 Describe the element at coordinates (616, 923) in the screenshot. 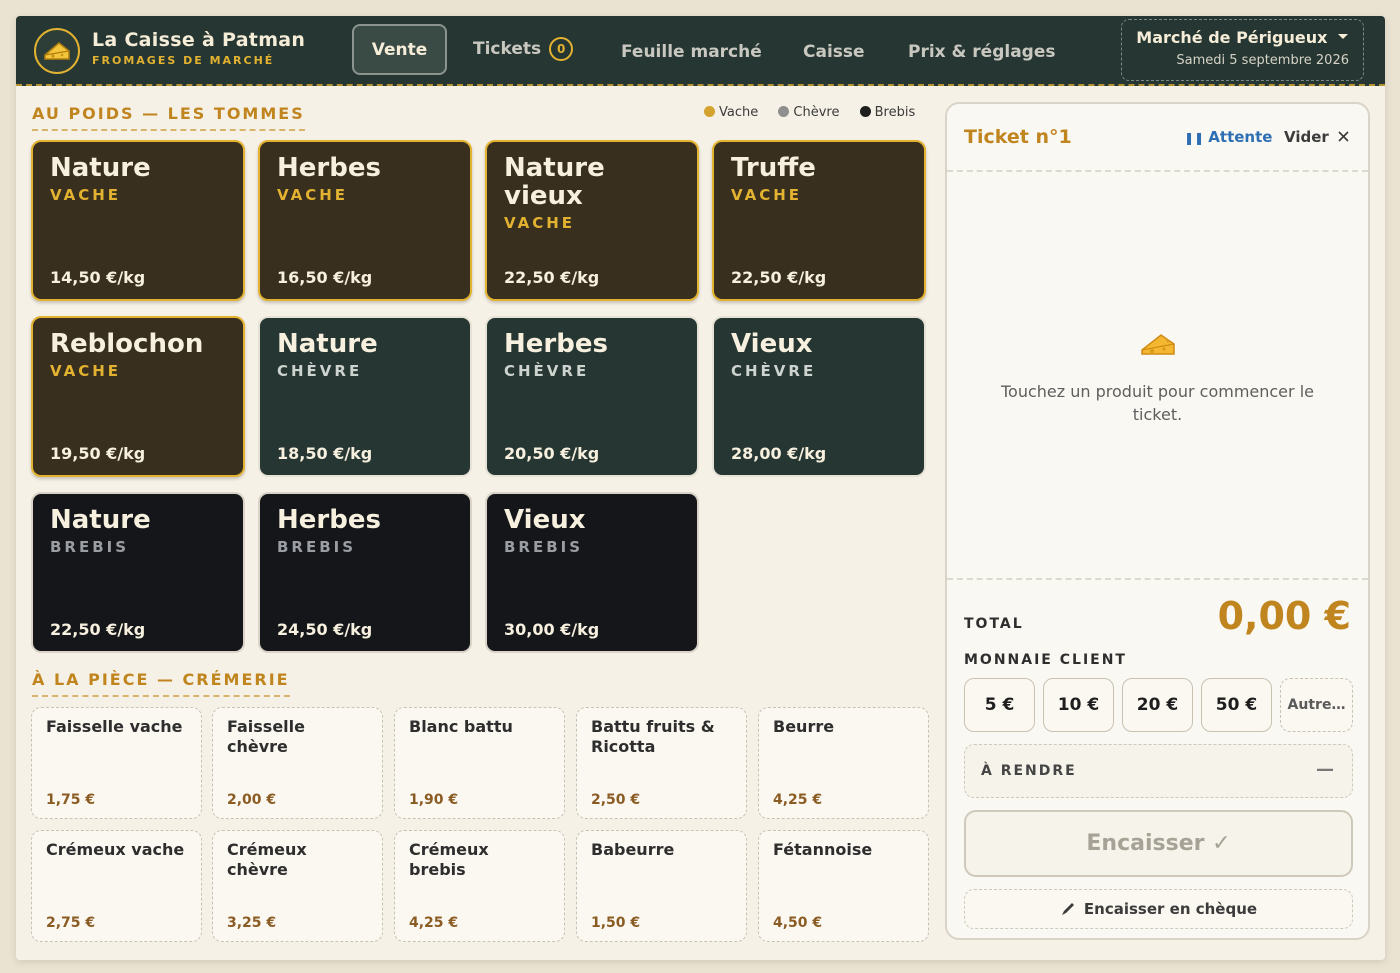

I see `piece-price: 1,50 €` at that location.